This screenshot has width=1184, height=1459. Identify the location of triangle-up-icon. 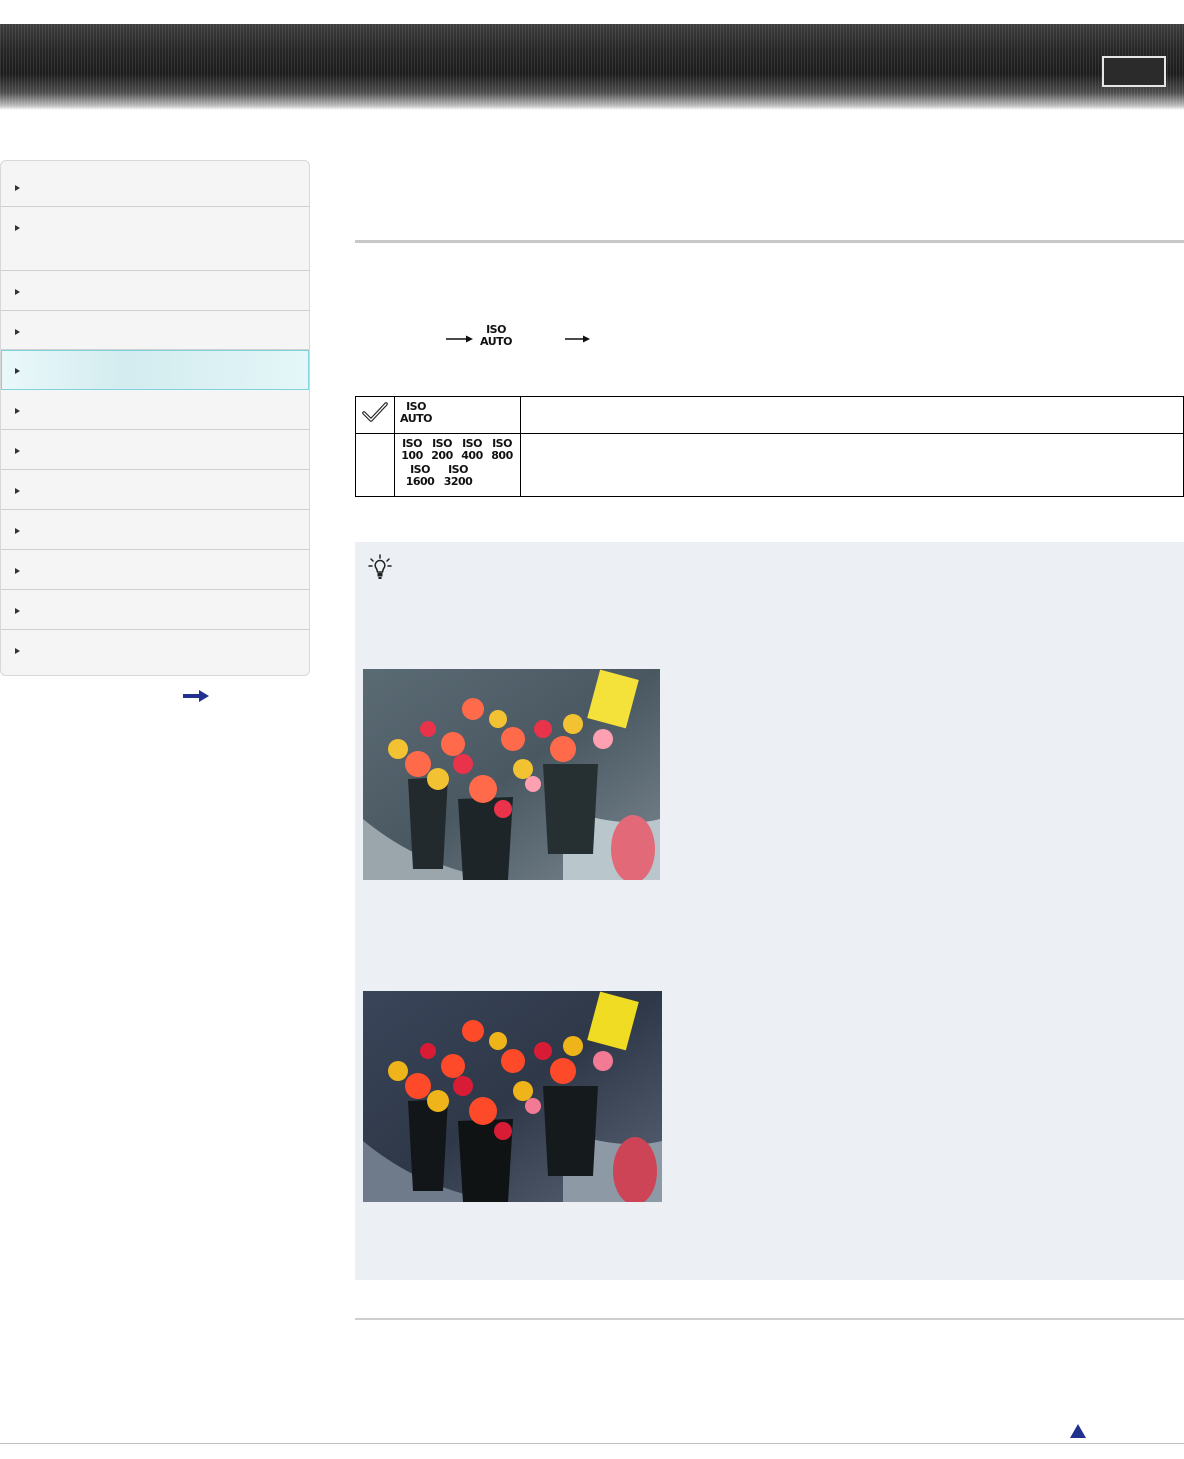
(1078, 1431).